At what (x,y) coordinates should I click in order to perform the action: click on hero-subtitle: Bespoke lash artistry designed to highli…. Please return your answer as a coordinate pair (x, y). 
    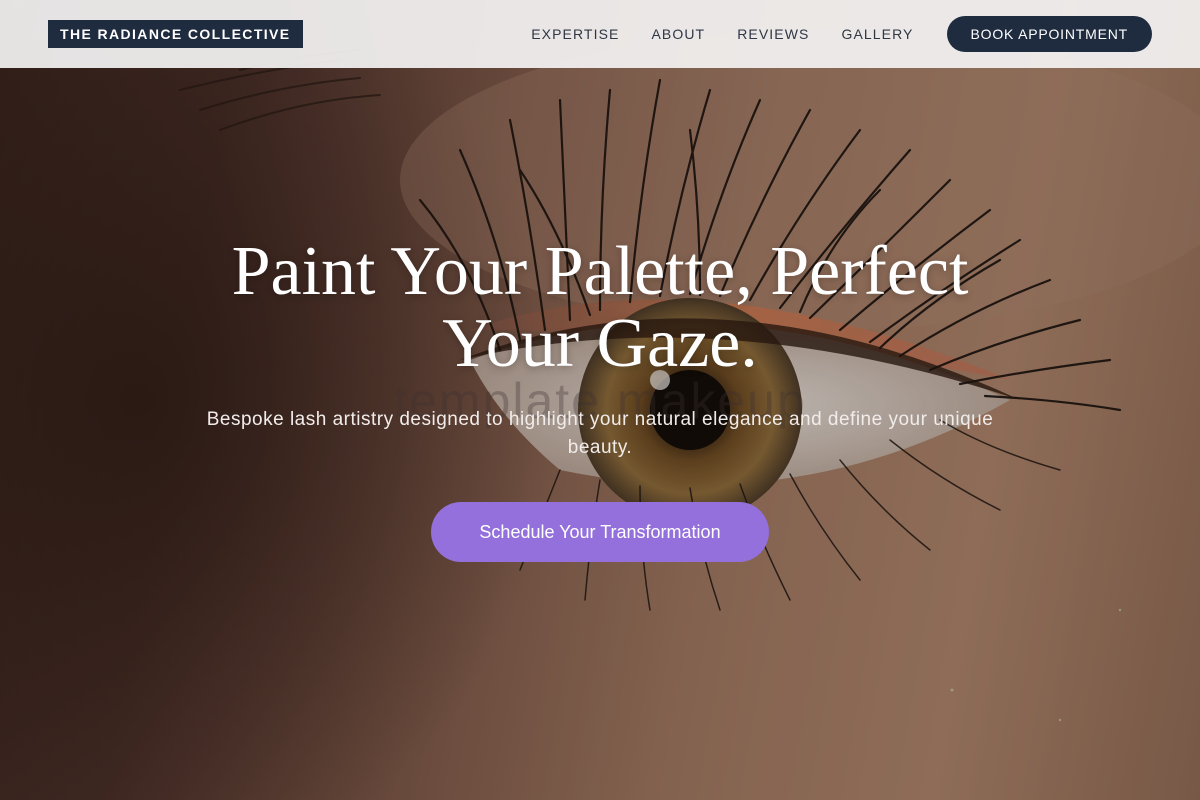
    Looking at the image, I should click on (600, 433).